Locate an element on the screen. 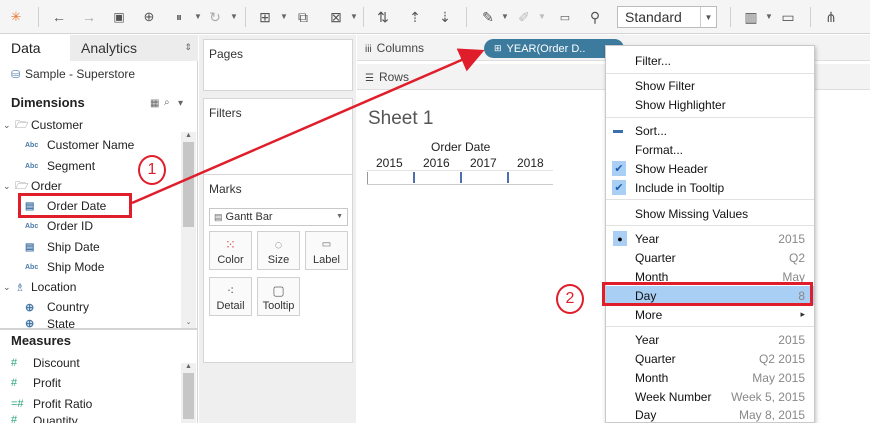 Image resolution: width=870 pixels, height=423 pixels. refresh-icon: ↻ is located at coordinates (215, 17).